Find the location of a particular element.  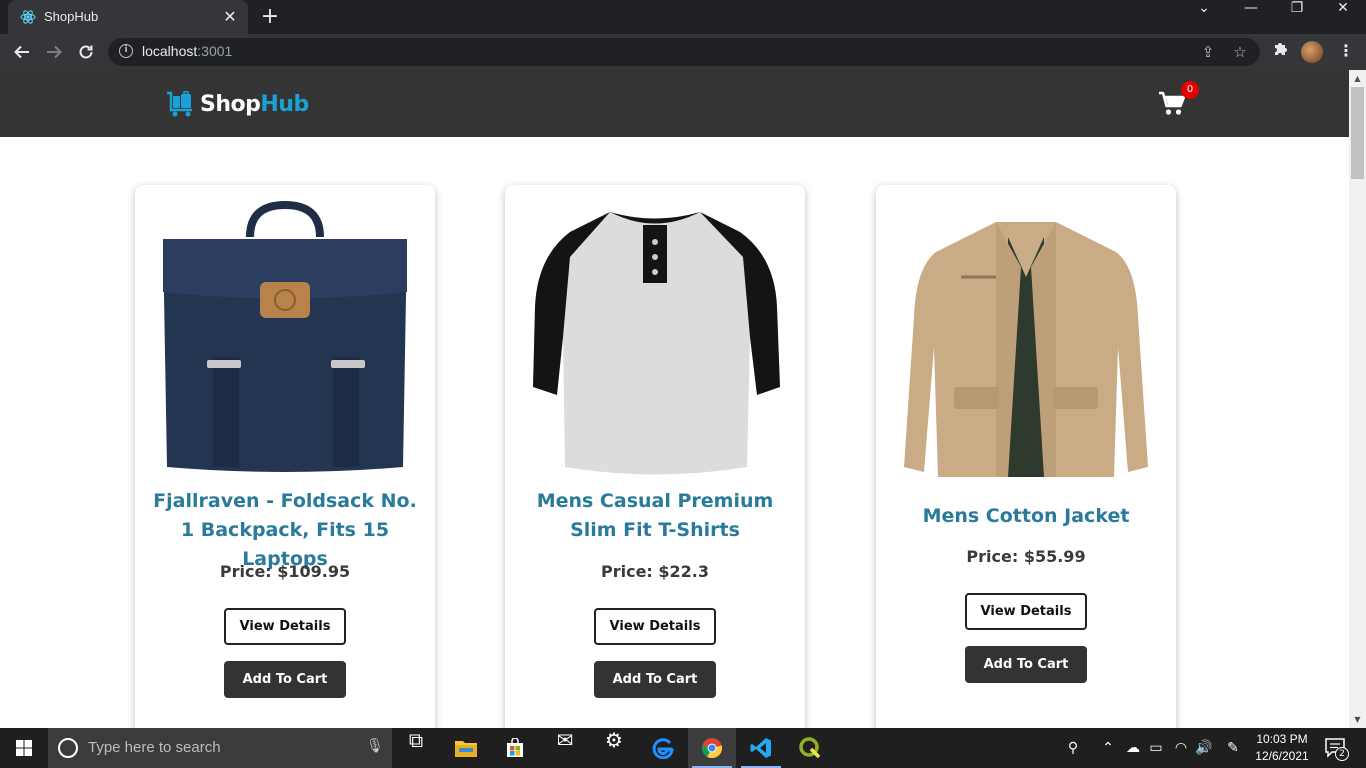

volume-speaker-icon: 🔊 is located at coordinates (1204, 748).